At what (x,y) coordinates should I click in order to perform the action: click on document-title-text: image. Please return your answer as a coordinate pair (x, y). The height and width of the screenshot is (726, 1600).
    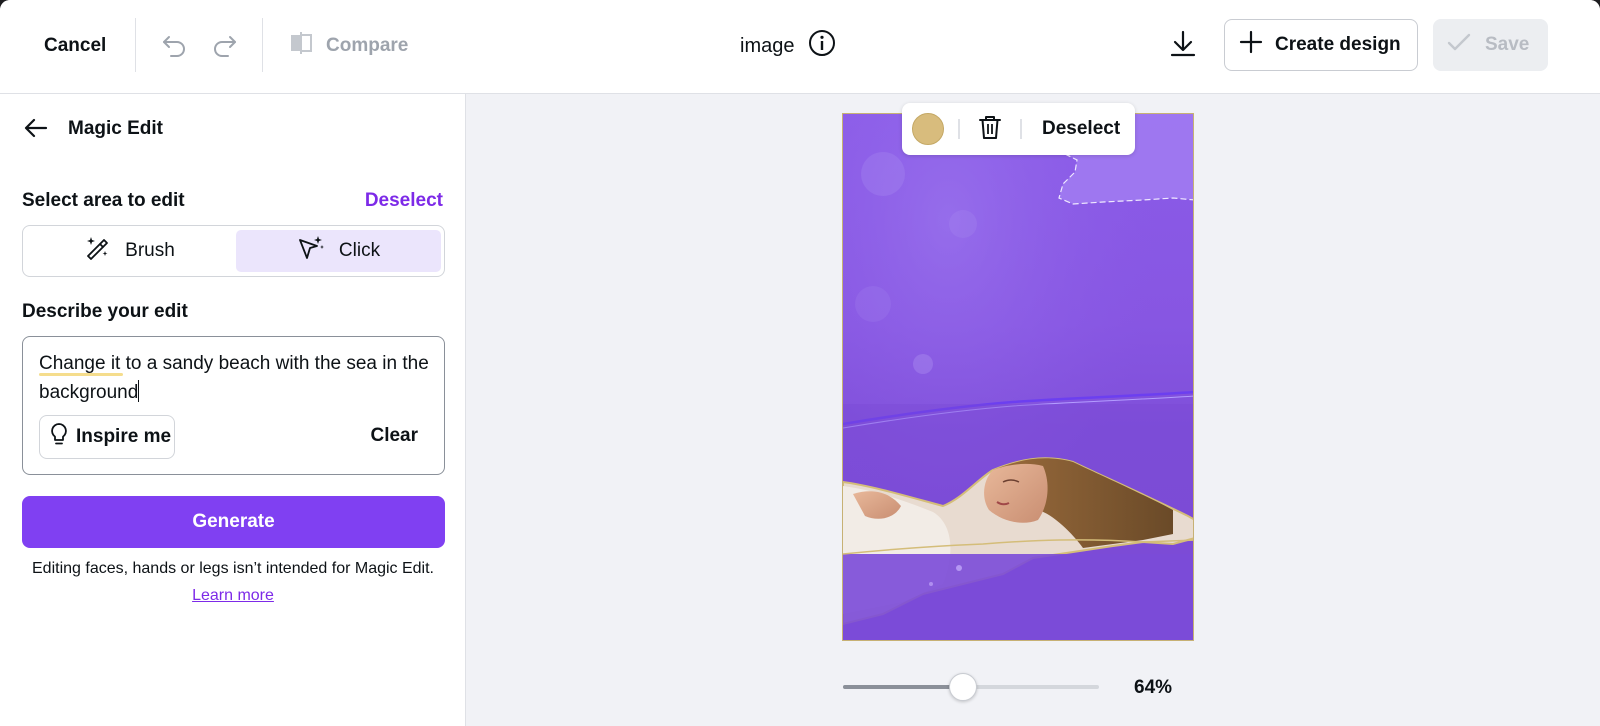
    Looking at the image, I should click on (767, 45).